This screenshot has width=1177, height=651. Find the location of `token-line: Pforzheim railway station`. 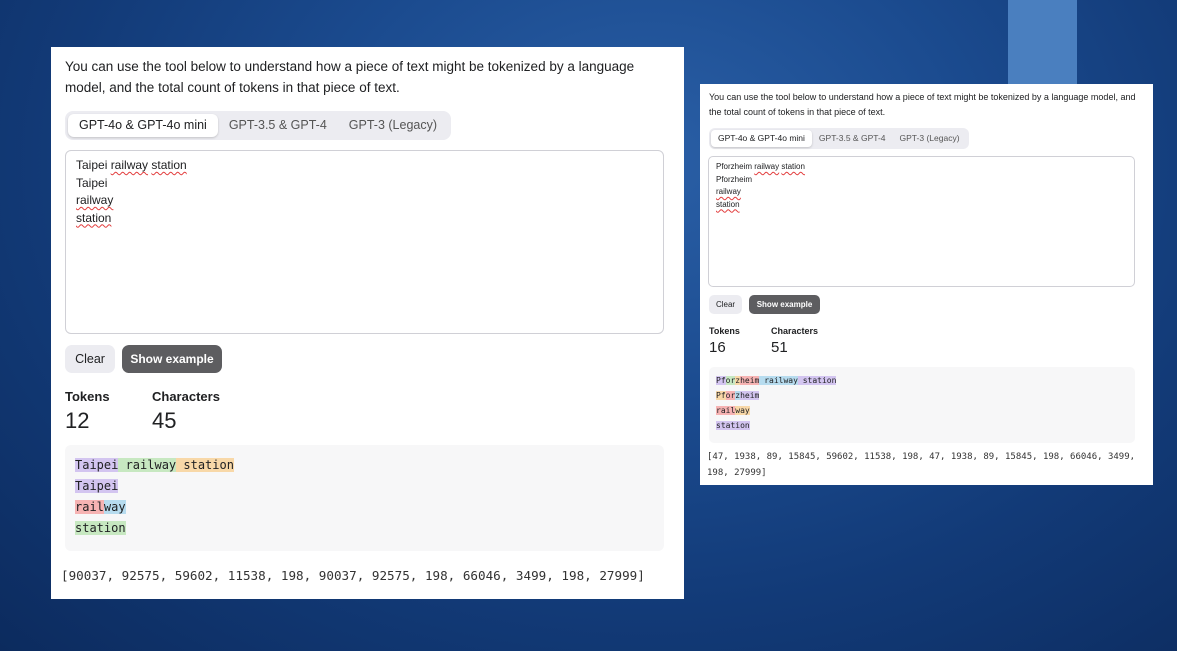

token-line: Pforzheim railway station is located at coordinates (922, 380).